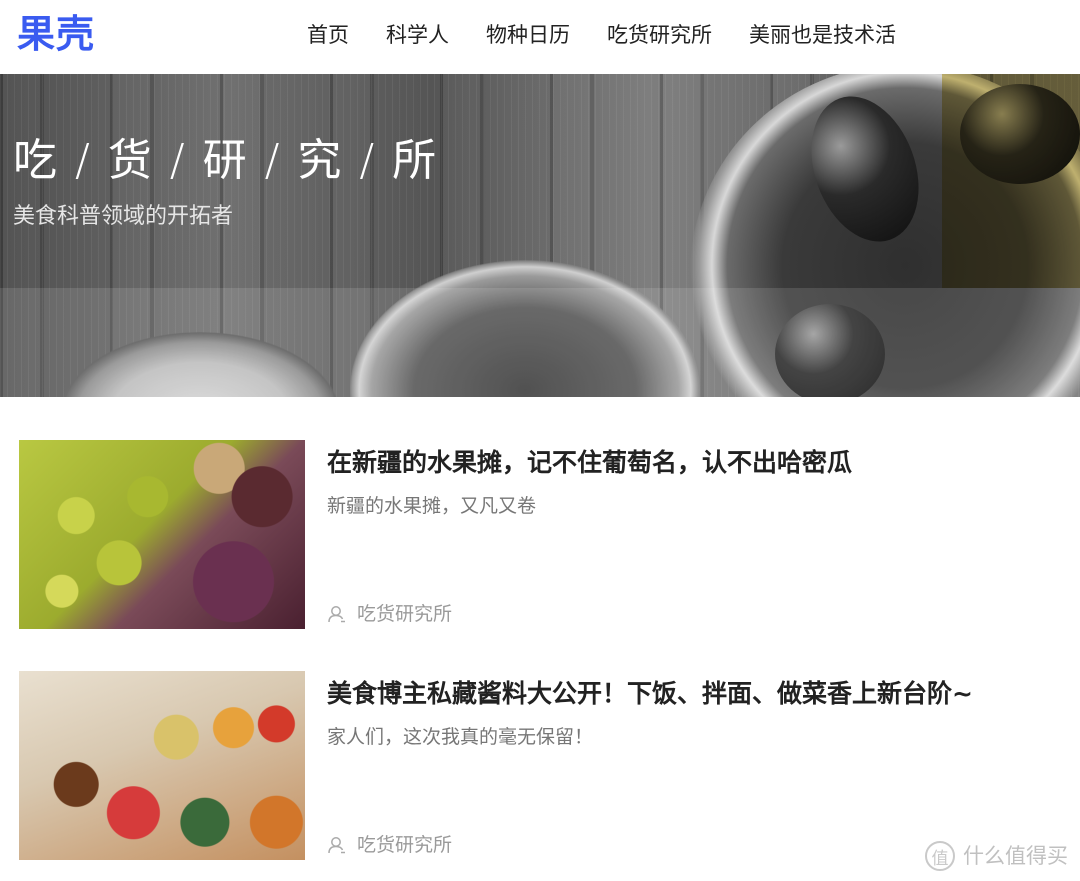  Describe the element at coordinates (589, 463) in the screenshot. I see `article-title: 在新疆的水果摊，记不住葡萄名，认不出哈密瓜` at that location.